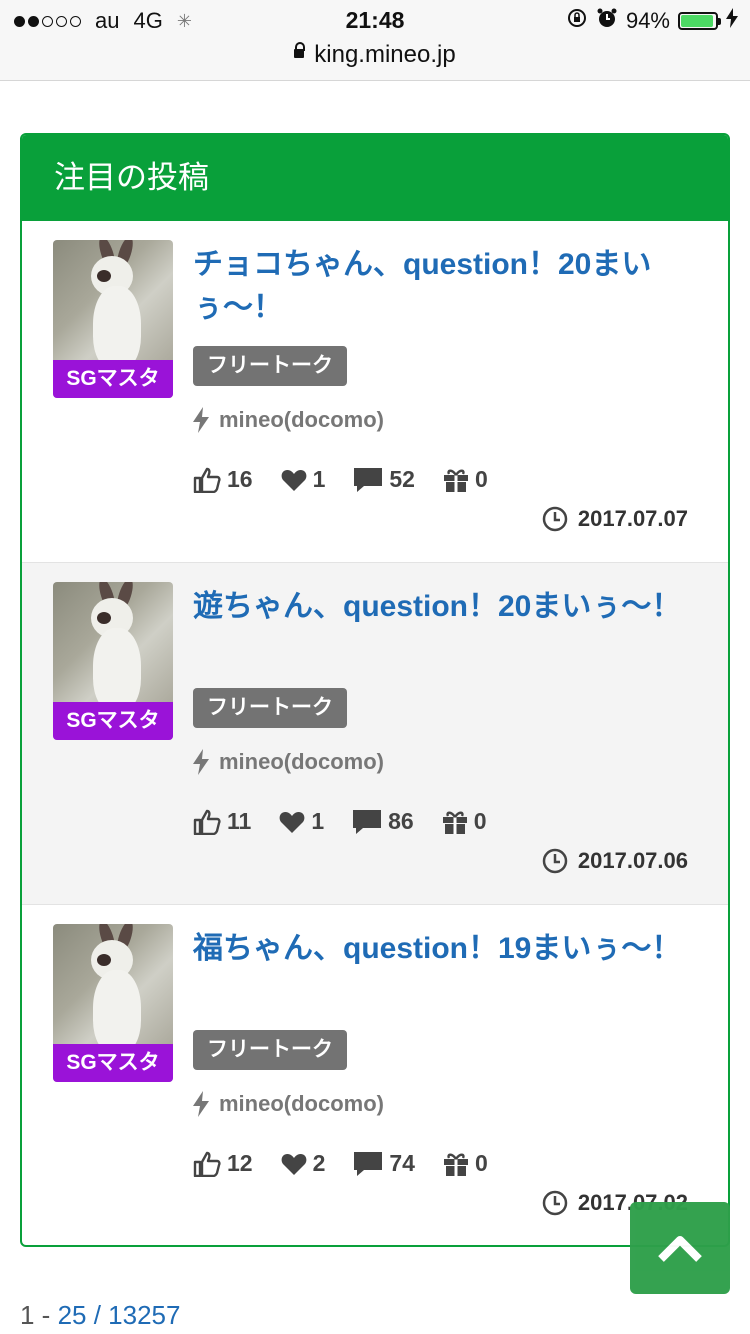 The height and width of the screenshot is (1334, 750). I want to click on battery-percent: 94%, so click(647, 20).